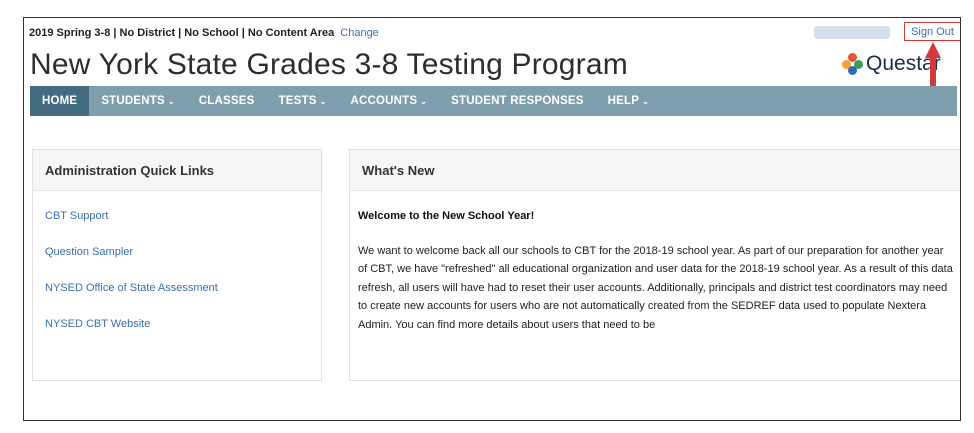 The height and width of the screenshot is (433, 974). What do you see at coordinates (655, 170) in the screenshot?
I see `whats-new-title: What's New` at bounding box center [655, 170].